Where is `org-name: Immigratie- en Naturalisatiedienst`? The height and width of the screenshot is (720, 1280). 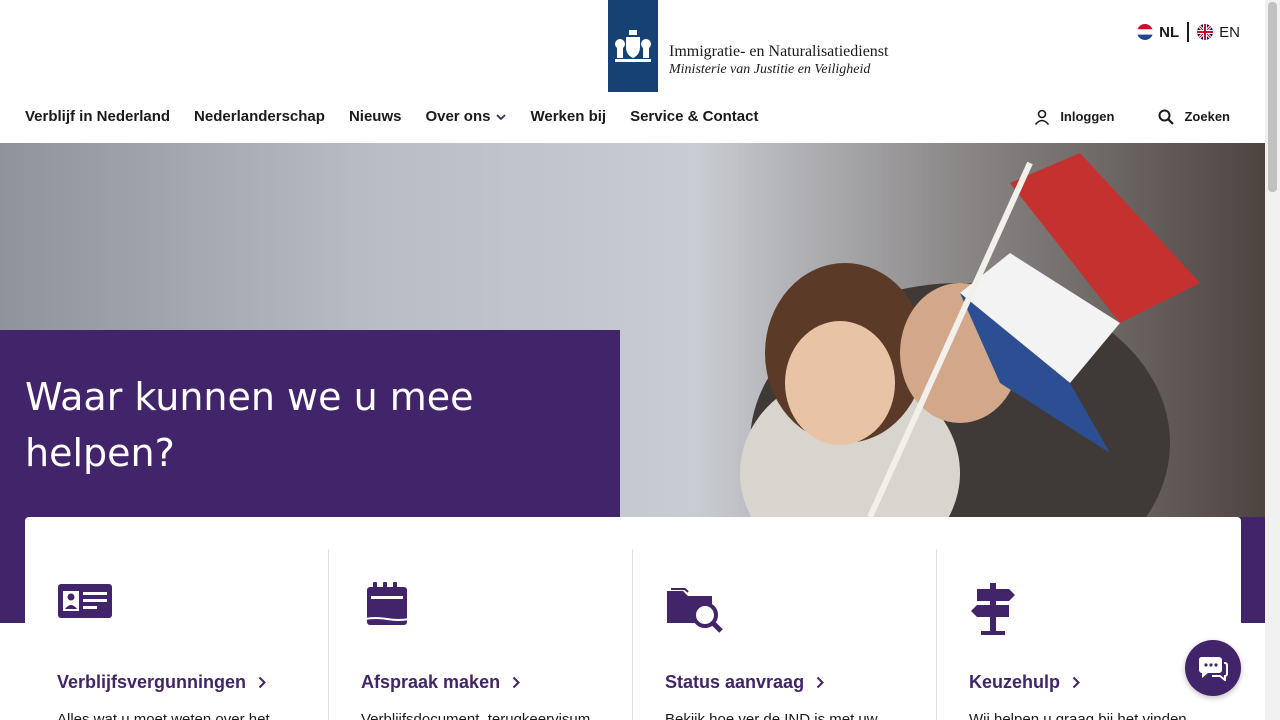
org-name: Immigratie- en Naturalisatiedienst is located at coordinates (779, 51).